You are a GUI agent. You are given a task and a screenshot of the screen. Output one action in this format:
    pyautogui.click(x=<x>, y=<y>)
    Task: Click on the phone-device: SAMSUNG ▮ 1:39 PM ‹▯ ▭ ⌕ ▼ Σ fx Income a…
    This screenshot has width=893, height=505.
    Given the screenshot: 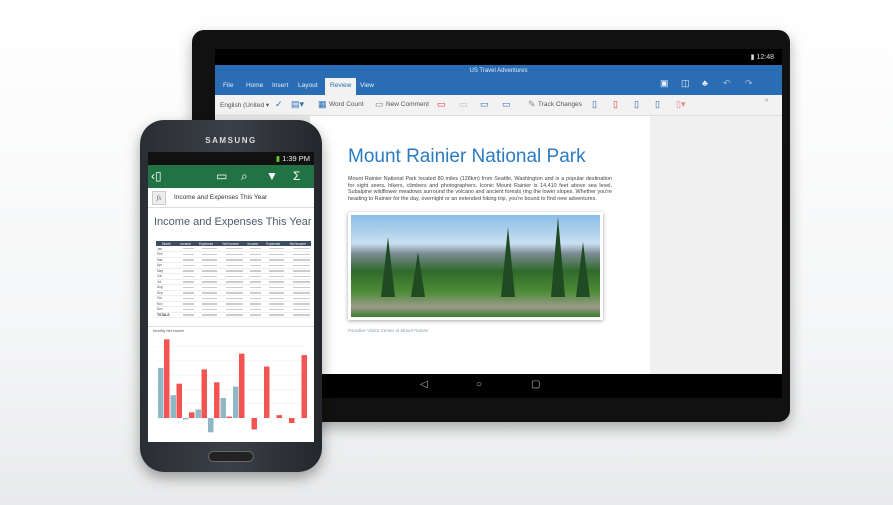 What is the action you would take?
    pyautogui.click(x=231, y=296)
    